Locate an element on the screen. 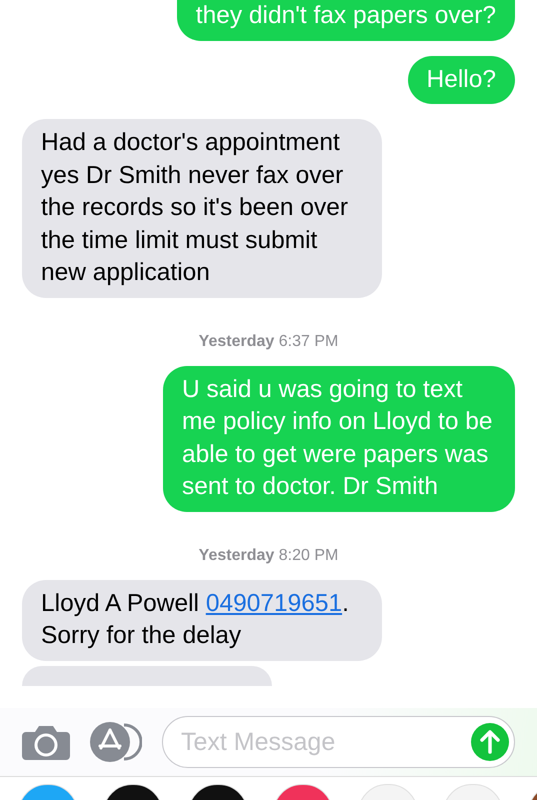  timestamp: Yesterday 8:20 PM is located at coordinates (269, 555).